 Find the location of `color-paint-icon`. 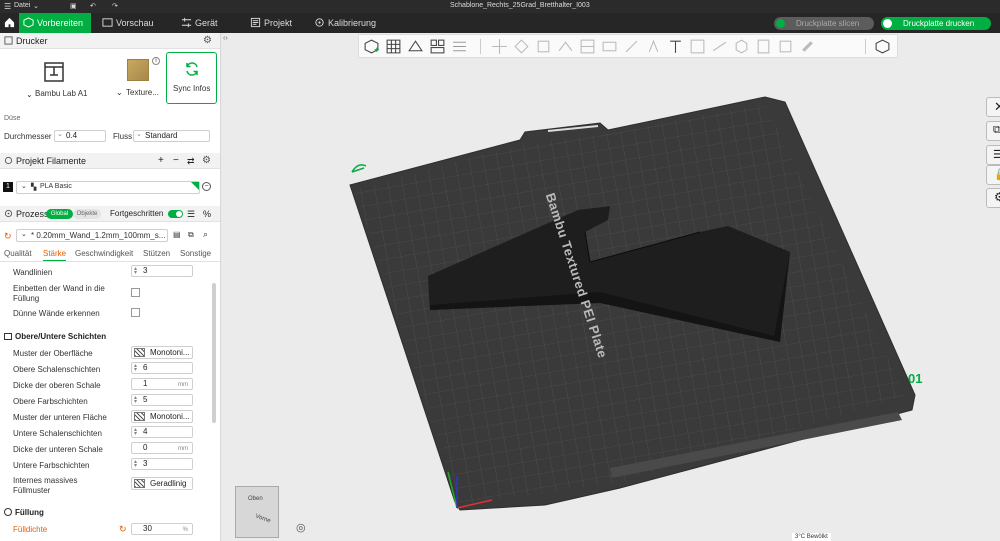

color-paint-icon is located at coordinates (653, 46).